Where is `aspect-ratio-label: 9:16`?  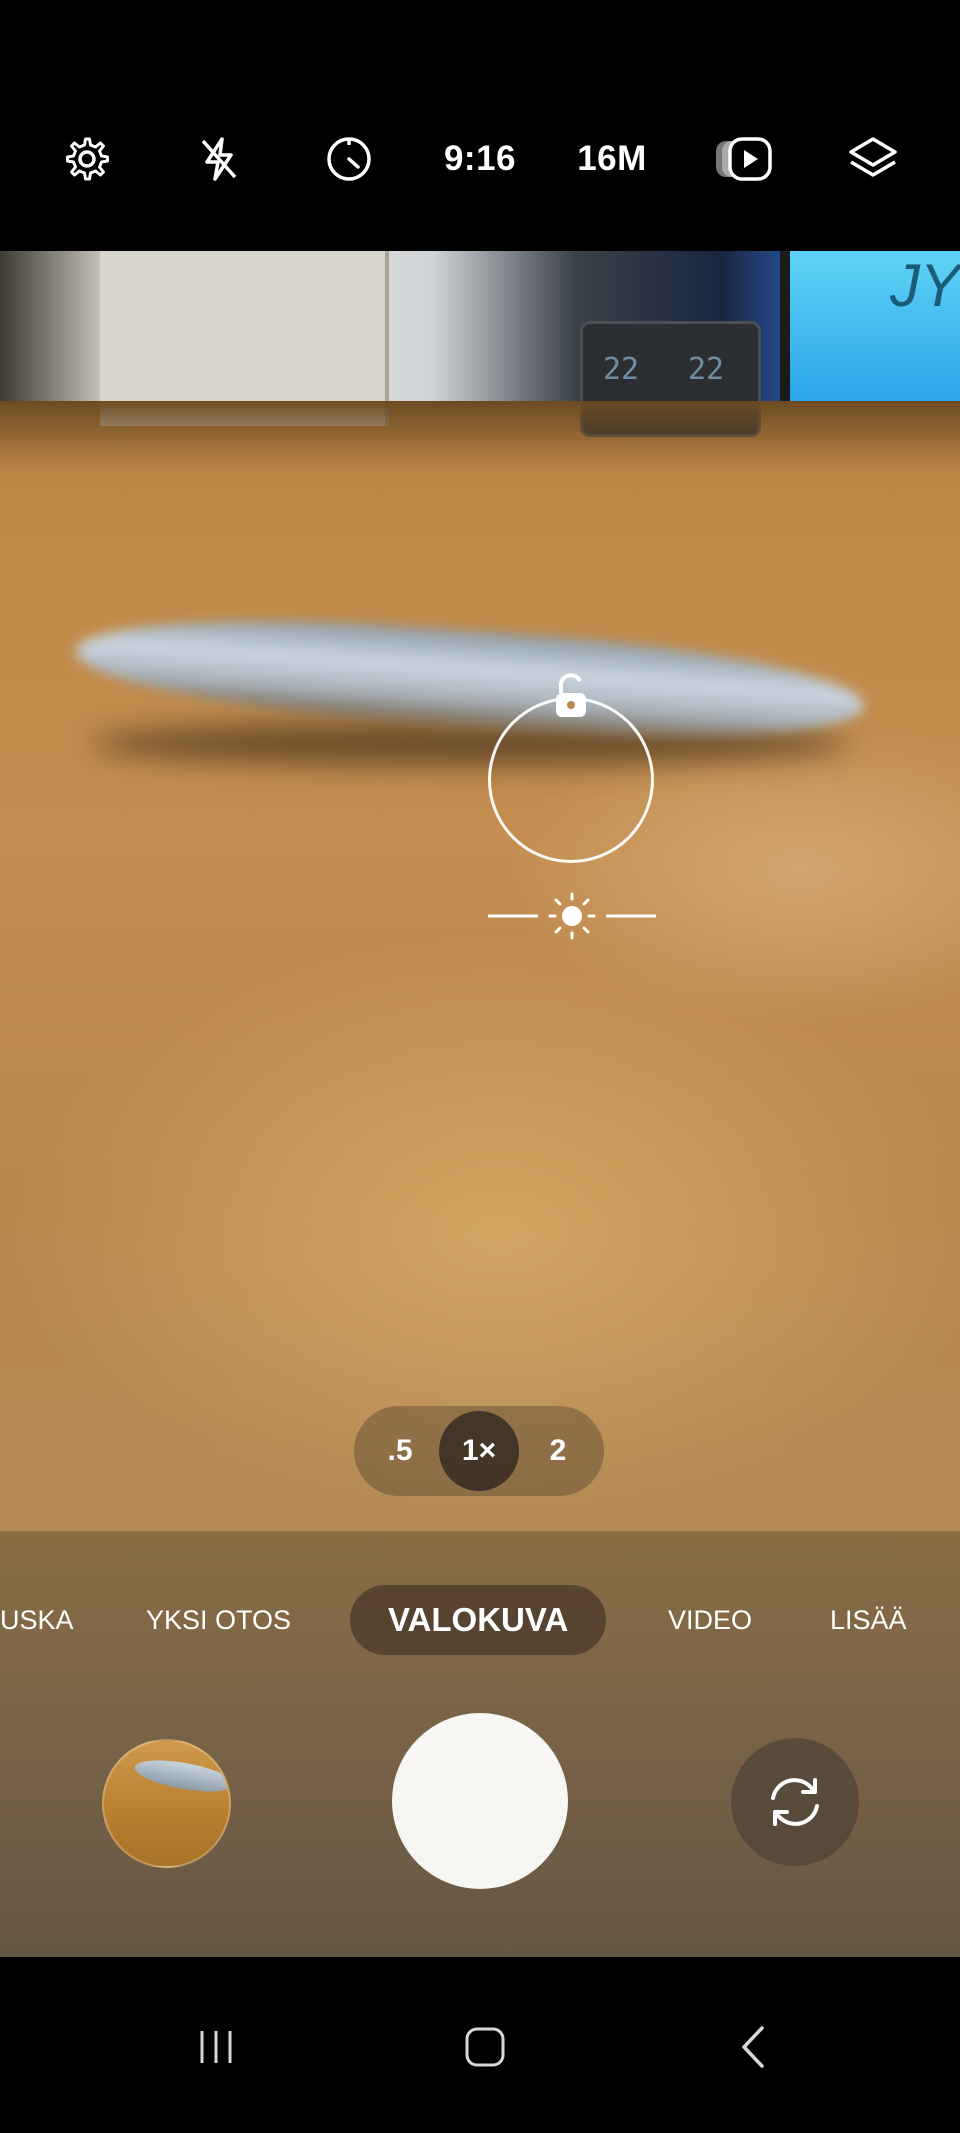 aspect-ratio-label: 9:16 is located at coordinates (480, 158).